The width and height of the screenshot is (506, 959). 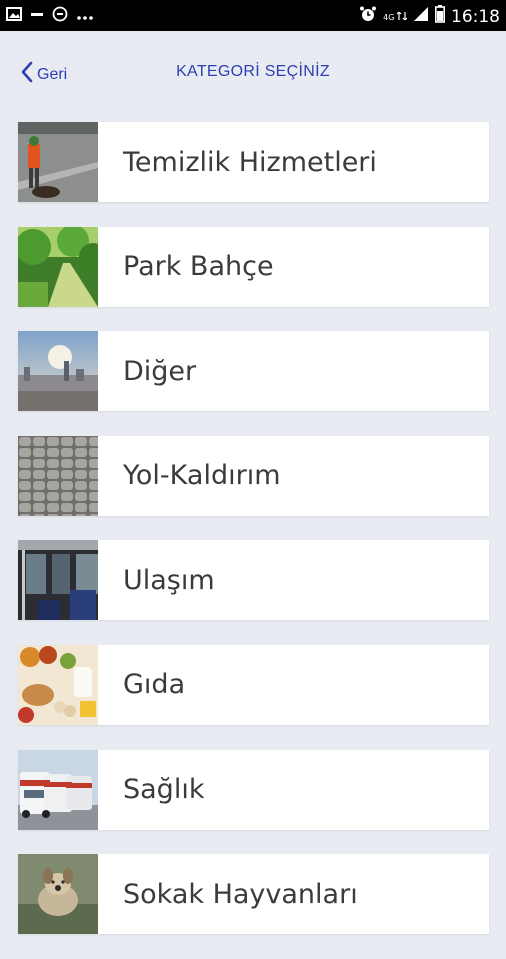 What do you see at coordinates (395, 16) in the screenshot?
I see `network-icon: 4G` at bounding box center [395, 16].